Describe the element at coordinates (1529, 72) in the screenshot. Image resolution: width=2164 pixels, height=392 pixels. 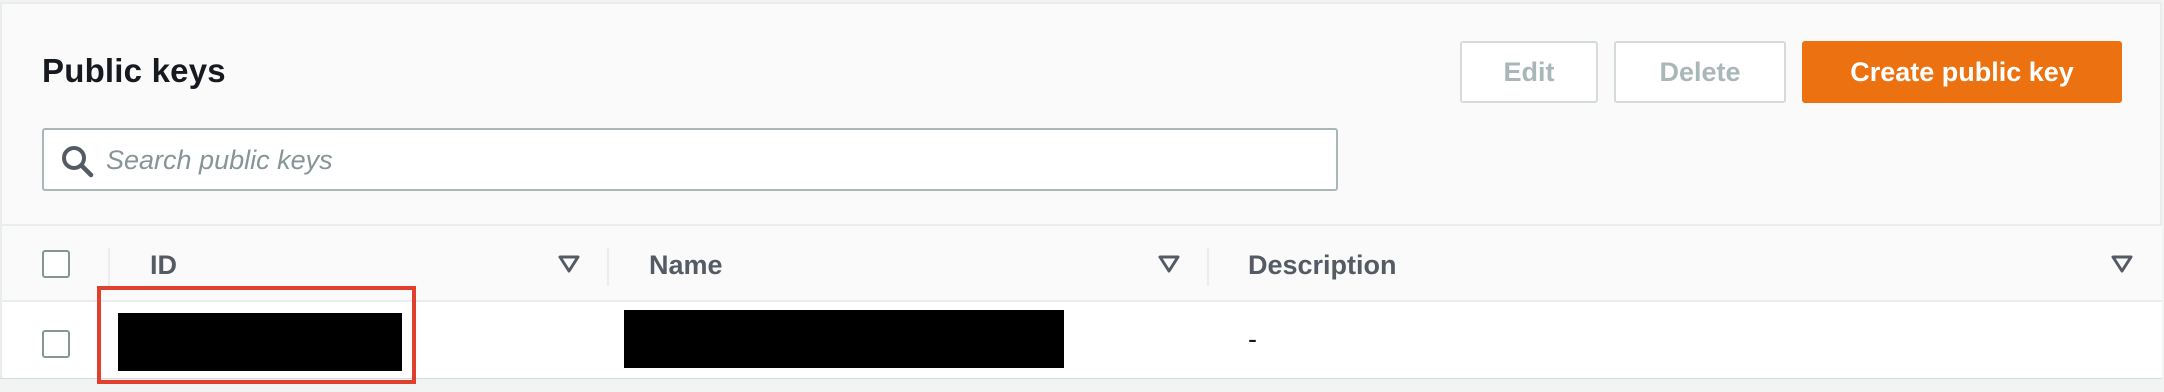
I see `edit-button: Edit` at that location.